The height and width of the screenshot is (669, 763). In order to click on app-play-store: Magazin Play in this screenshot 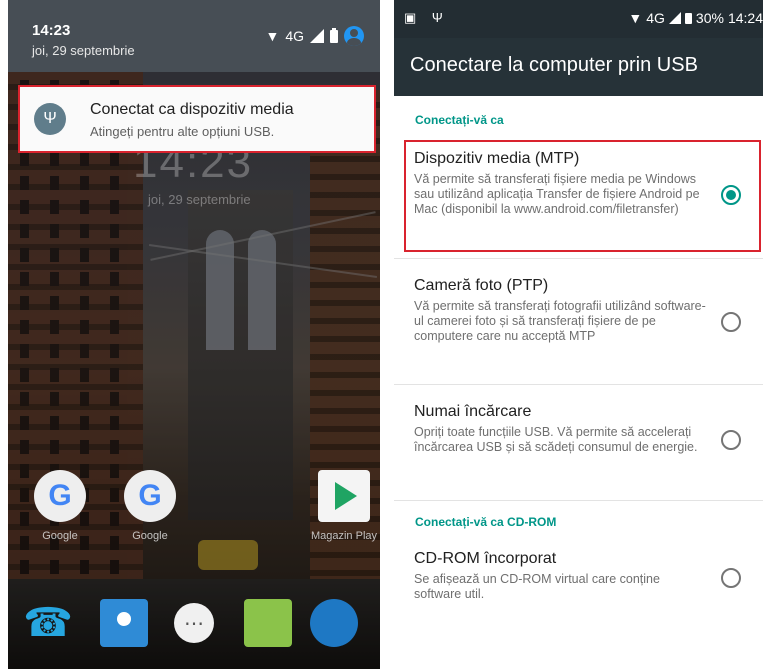, I will do `click(344, 506)`.